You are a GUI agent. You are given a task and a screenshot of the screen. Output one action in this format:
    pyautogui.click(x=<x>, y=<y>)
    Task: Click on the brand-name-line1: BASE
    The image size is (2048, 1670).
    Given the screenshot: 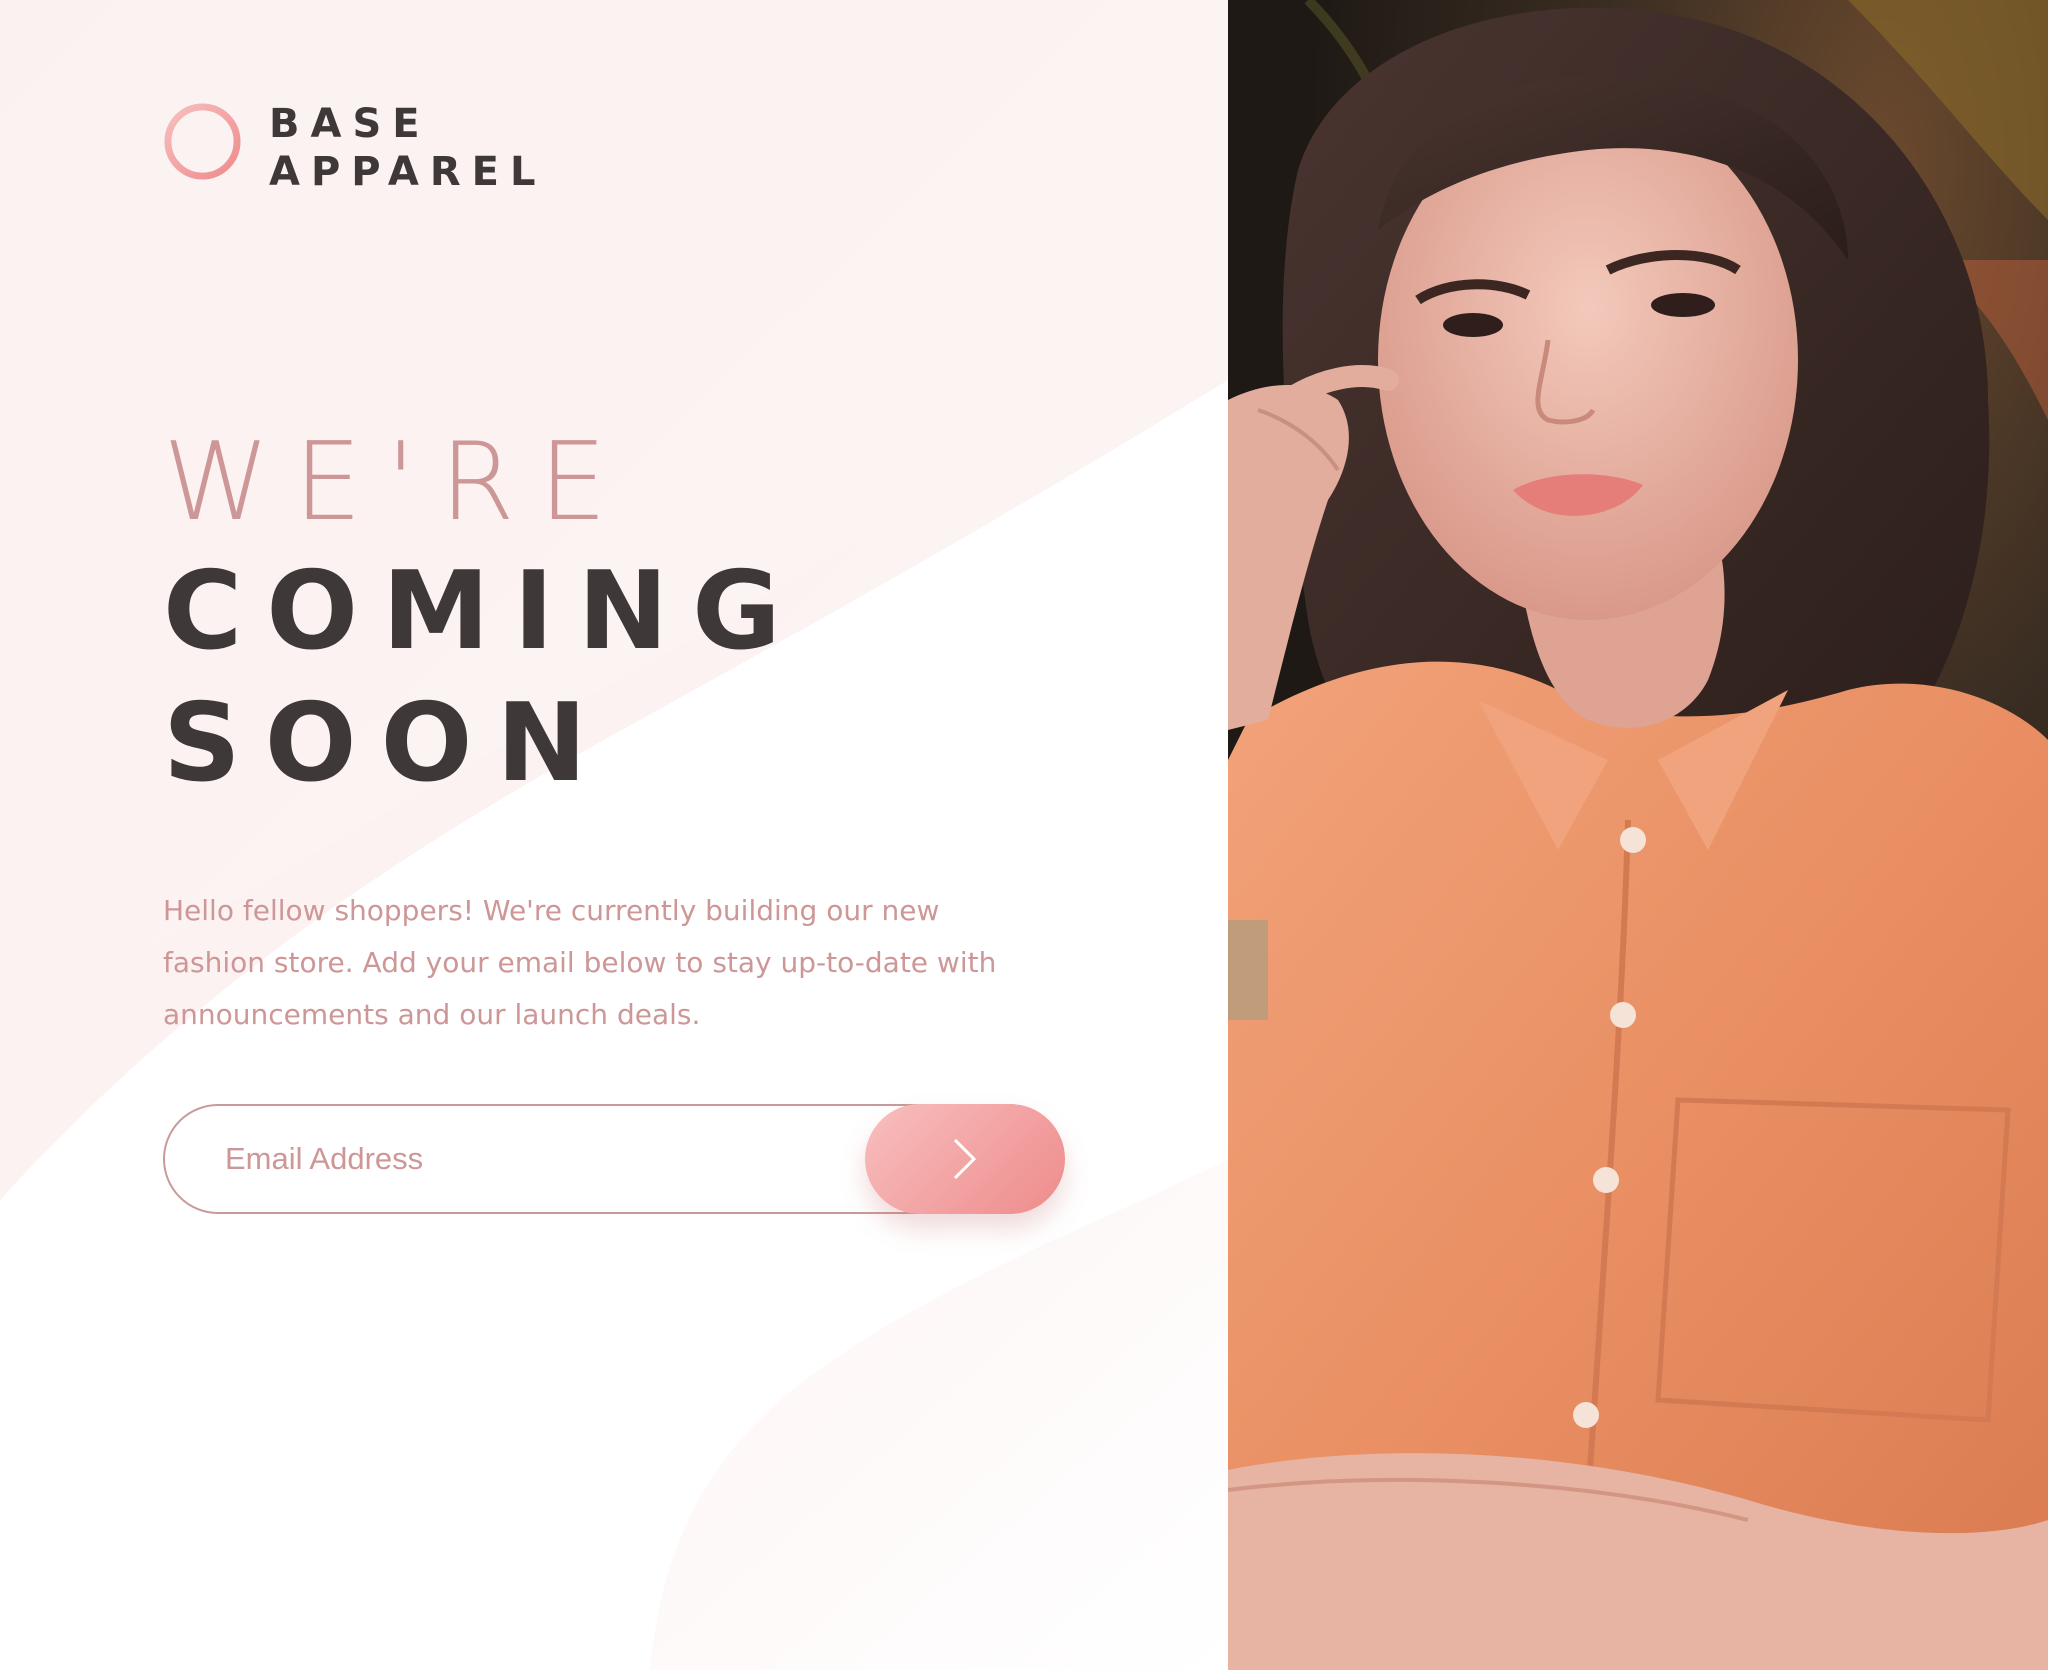 What is the action you would take?
    pyautogui.click(x=350, y=124)
    